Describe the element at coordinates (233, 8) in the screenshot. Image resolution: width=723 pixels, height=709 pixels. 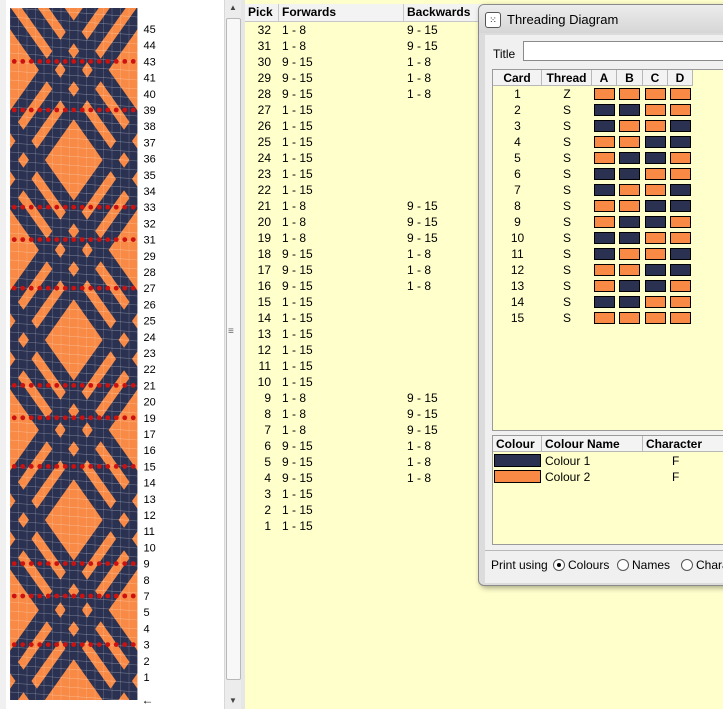
I see `scroll-up-icon: ▲` at that location.